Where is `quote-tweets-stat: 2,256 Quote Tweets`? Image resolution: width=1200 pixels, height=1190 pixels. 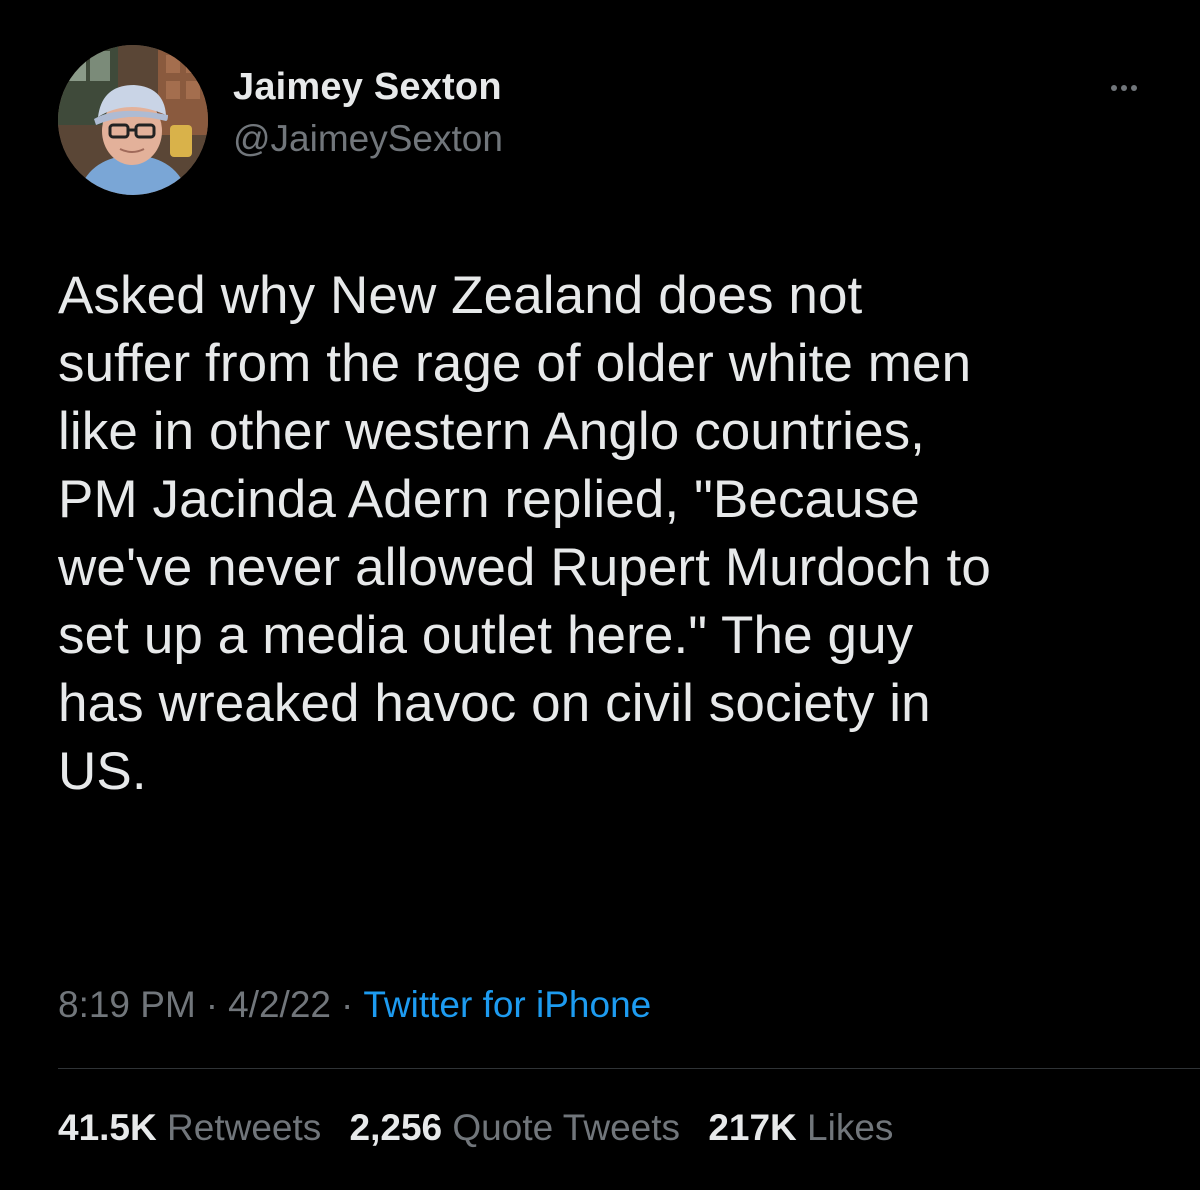 quote-tweets-stat: 2,256 Quote Tweets is located at coordinates (515, 1128).